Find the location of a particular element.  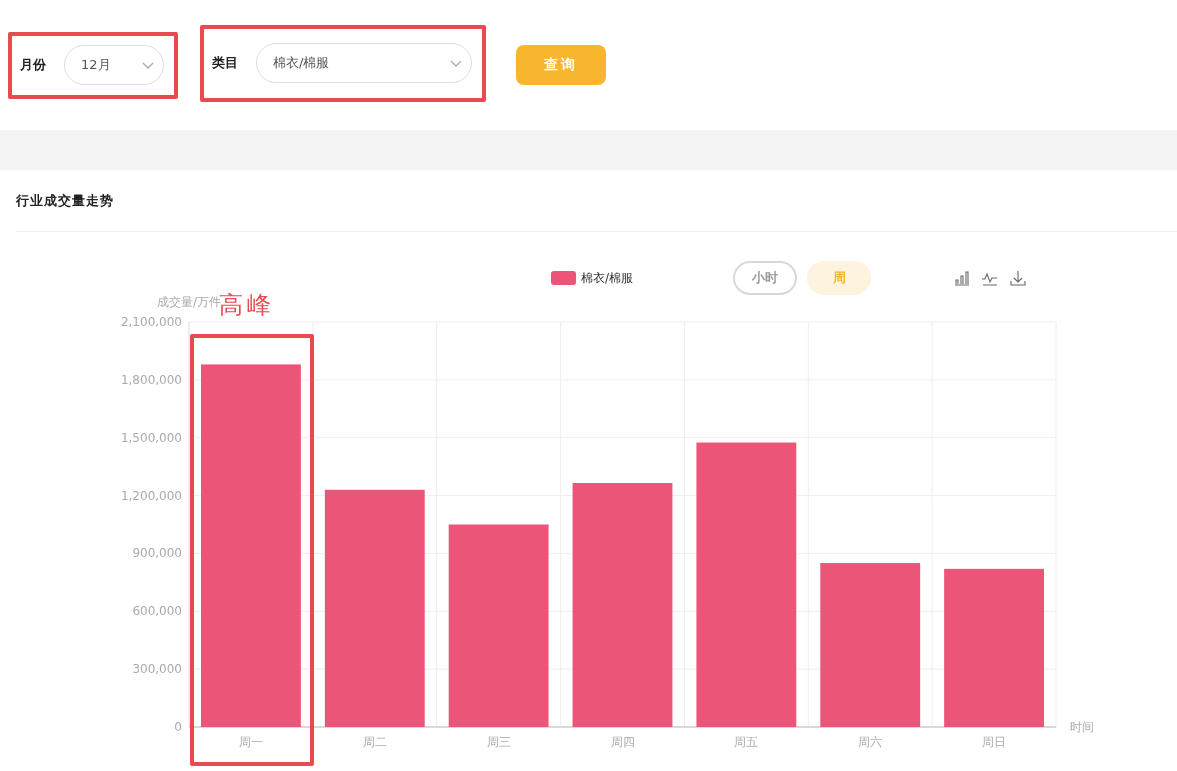

x-axis-label: 周日 is located at coordinates (994, 742).